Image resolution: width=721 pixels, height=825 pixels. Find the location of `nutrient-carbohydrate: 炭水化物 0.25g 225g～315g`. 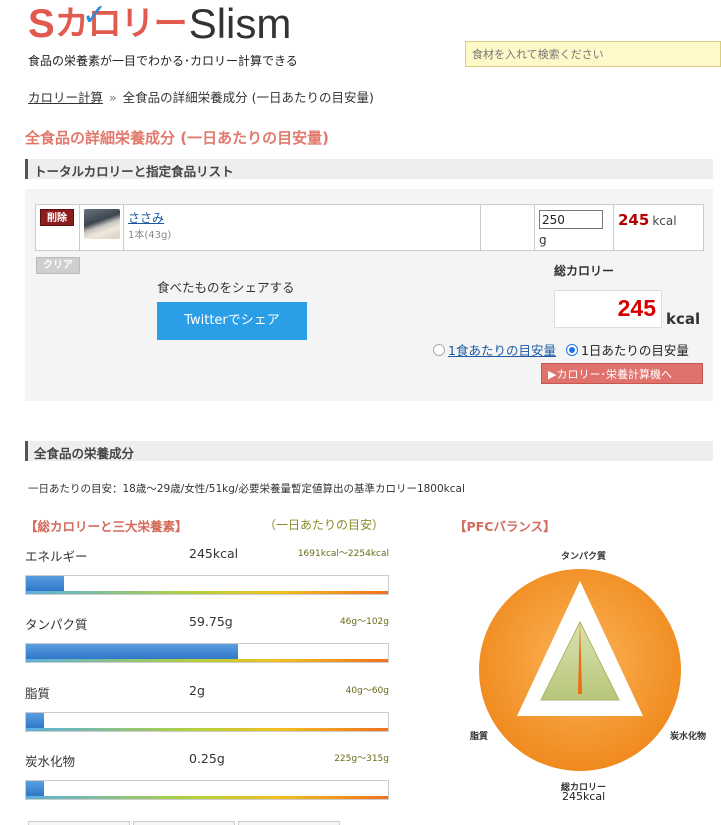

nutrient-carbohydrate: 炭水化物 0.25g 225g～315g is located at coordinates (207, 780).